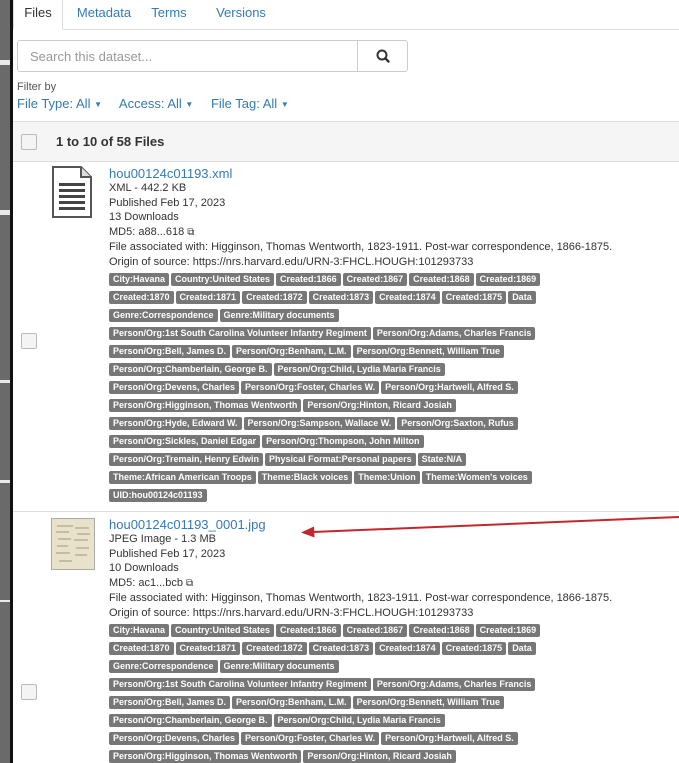 Image resolution: width=679 pixels, height=763 pixels. Describe the element at coordinates (185, 441) in the screenshot. I see `file-tag: Person/Org:Sickles, Daniel Edgar` at that location.